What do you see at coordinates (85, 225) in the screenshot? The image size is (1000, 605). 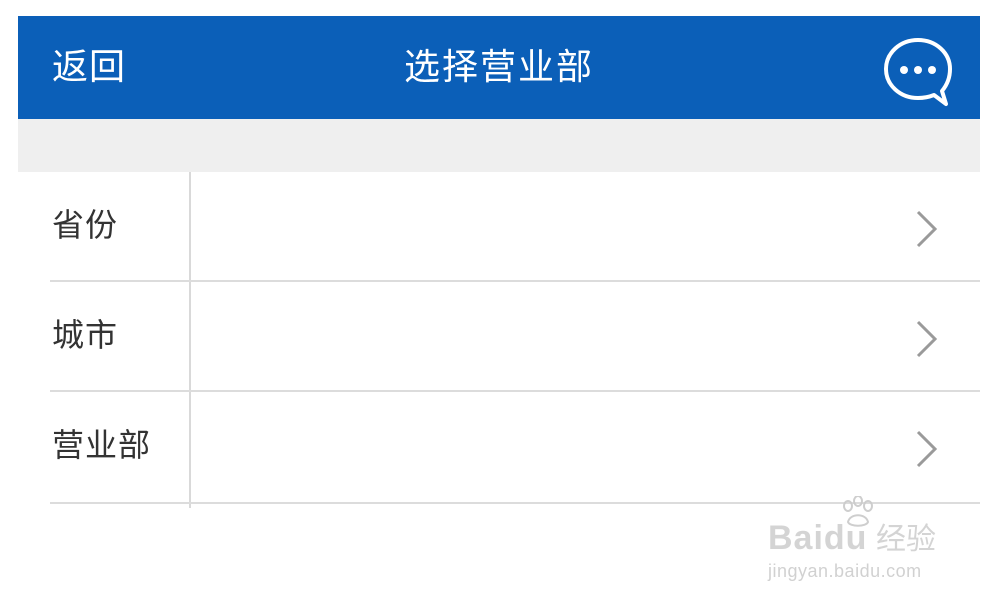 I see `list-item-label: 省份` at bounding box center [85, 225].